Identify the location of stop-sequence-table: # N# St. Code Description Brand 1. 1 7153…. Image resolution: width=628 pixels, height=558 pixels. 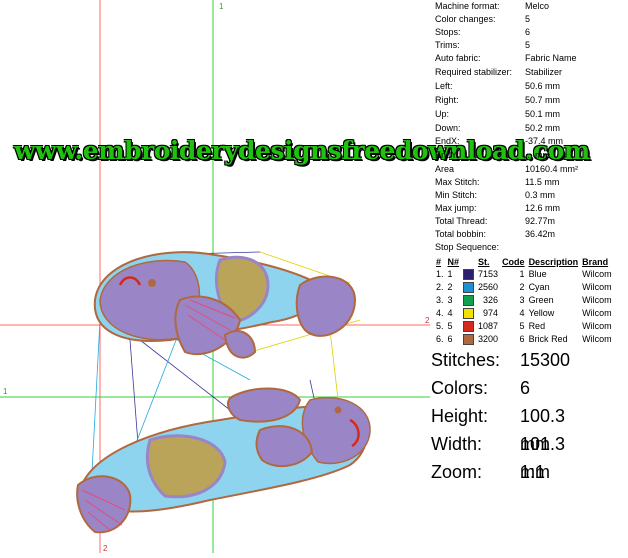
(524, 300).